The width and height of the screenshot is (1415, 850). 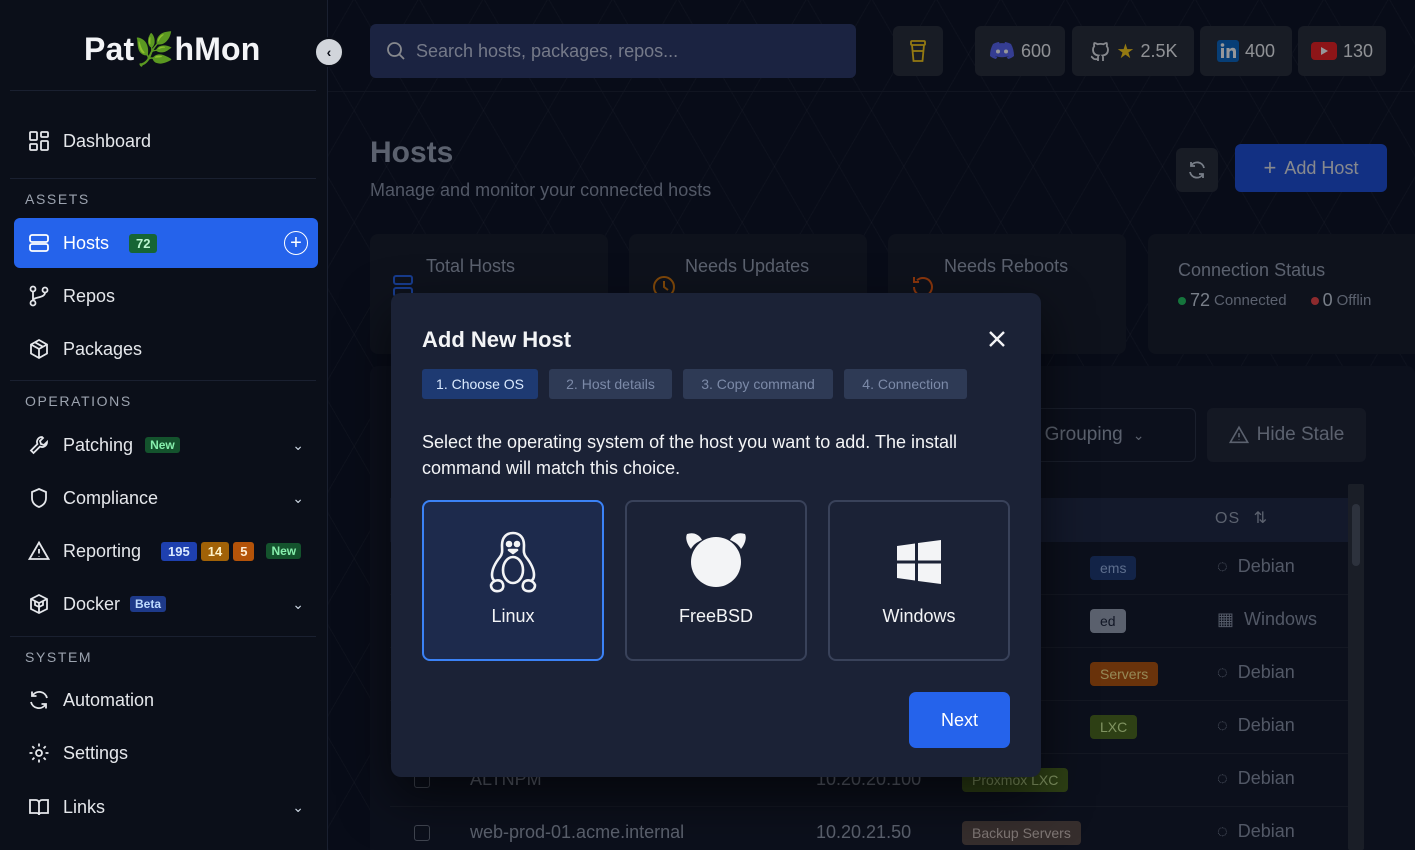 I want to click on close-button, so click(x=997, y=339).